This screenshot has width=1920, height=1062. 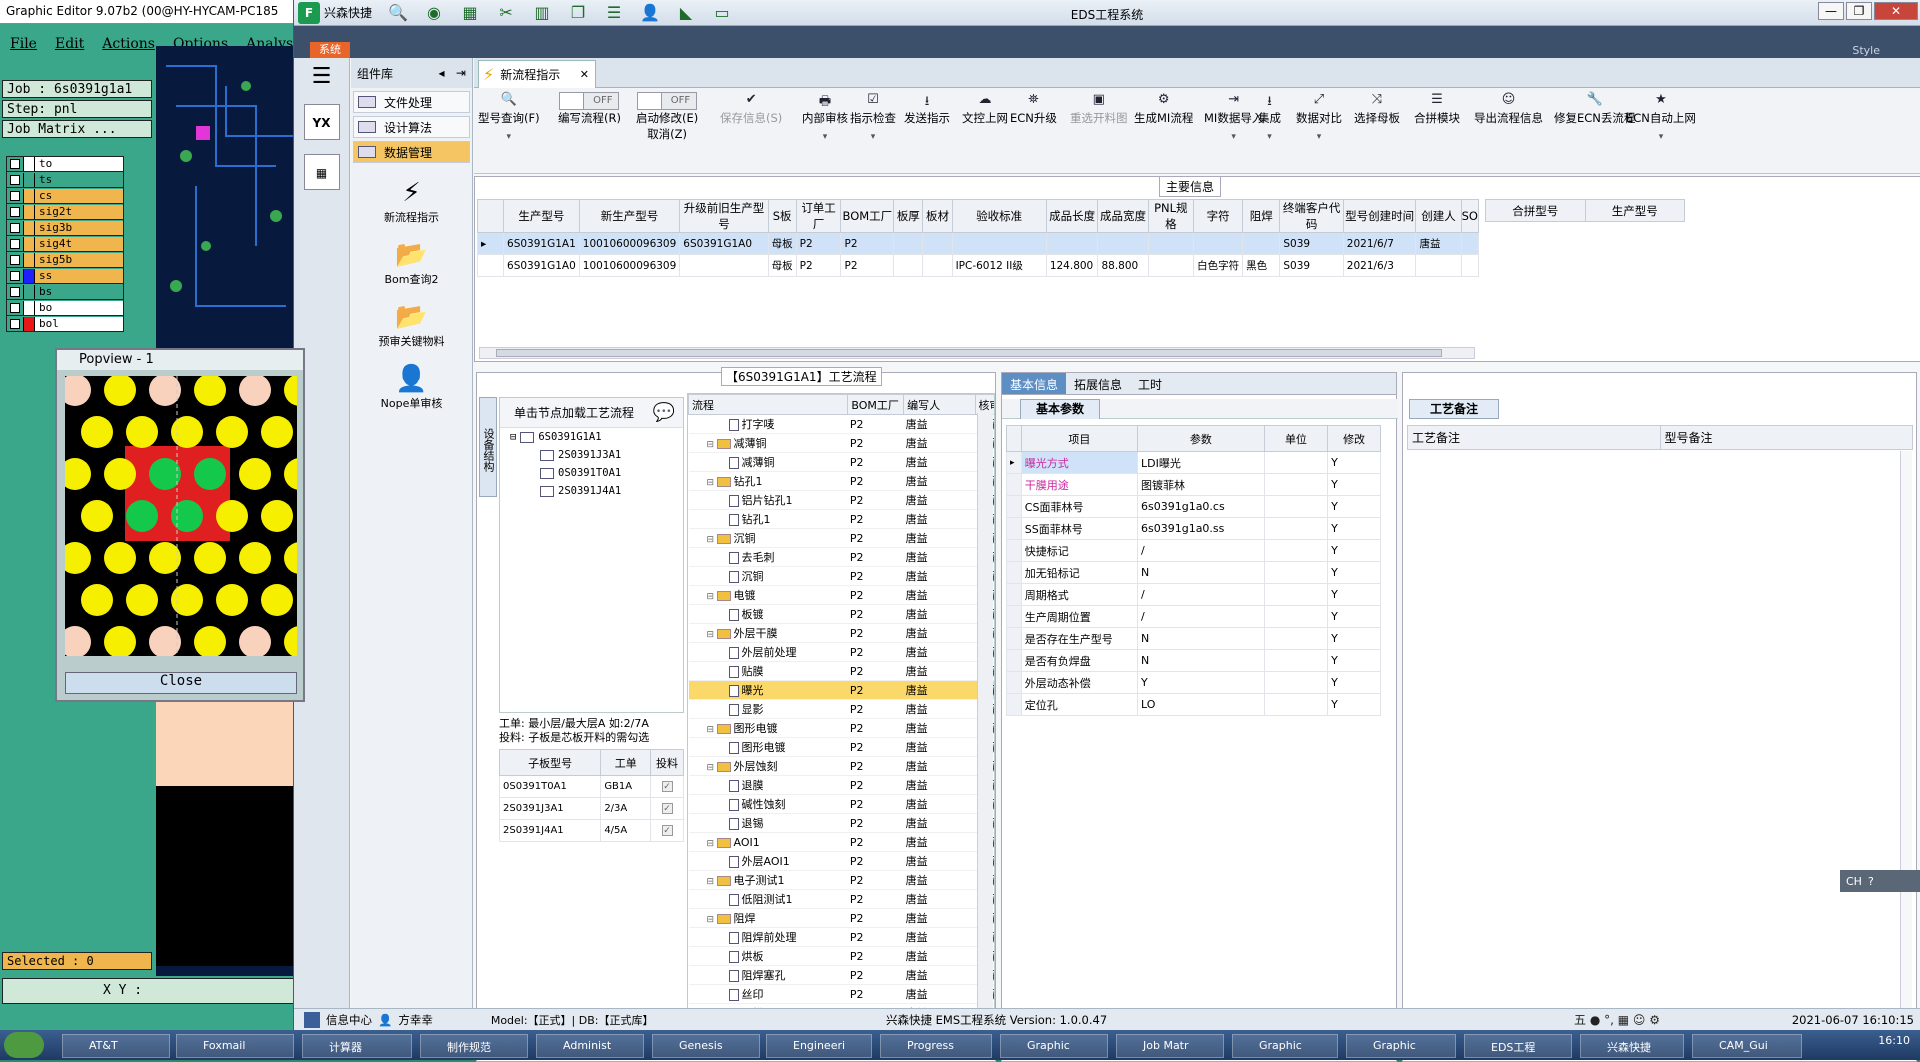 I want to click on param-value: 6s0391g1a0.ss, so click(x=1200, y=528).